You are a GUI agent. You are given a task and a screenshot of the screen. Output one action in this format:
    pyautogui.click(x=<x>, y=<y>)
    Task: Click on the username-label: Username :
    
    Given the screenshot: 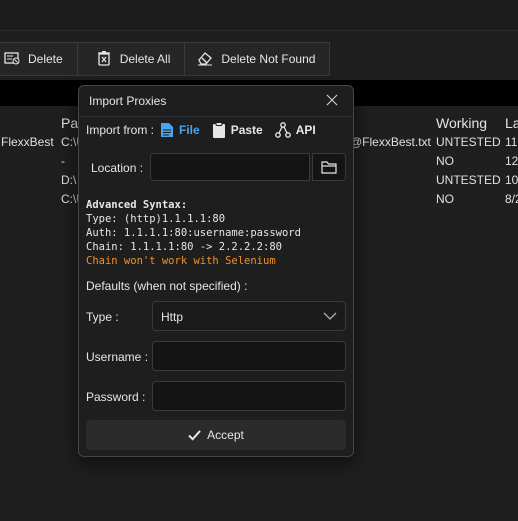 What is the action you would take?
    pyautogui.click(x=117, y=357)
    